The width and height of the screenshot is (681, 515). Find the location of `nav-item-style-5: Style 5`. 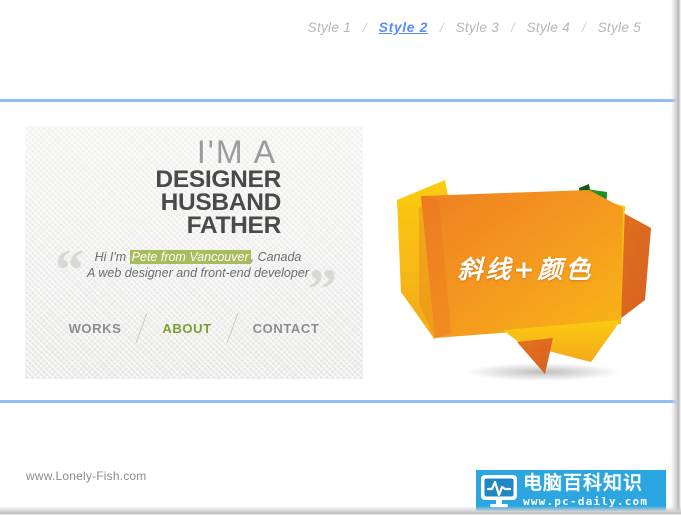

nav-item-style-5: Style 5 is located at coordinates (619, 27).